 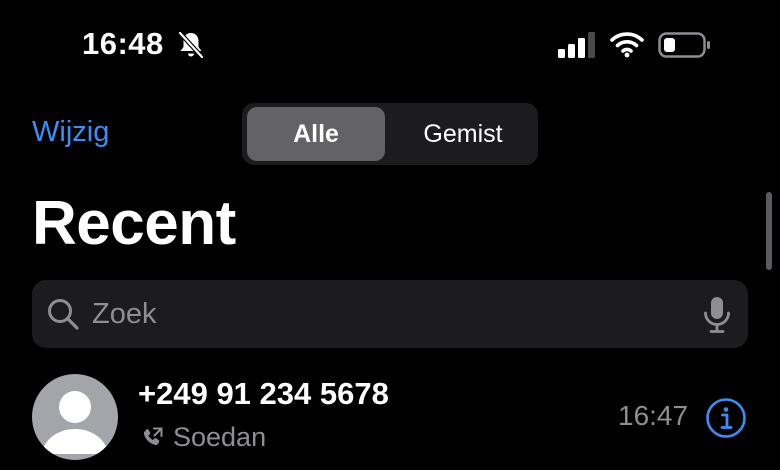 I want to click on segmented-control: Alle Gemist, so click(x=390, y=134).